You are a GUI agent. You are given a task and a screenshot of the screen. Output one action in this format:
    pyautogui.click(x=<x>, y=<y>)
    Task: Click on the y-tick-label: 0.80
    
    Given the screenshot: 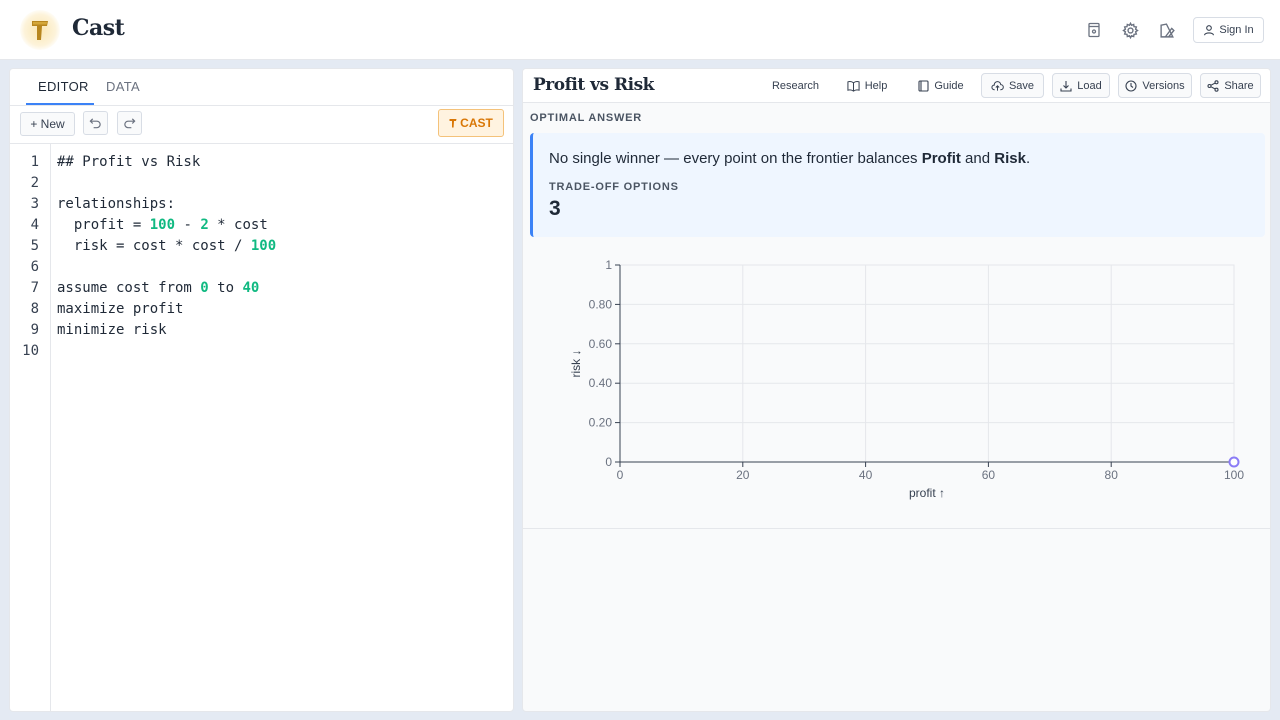 What is the action you would take?
    pyautogui.click(x=601, y=304)
    